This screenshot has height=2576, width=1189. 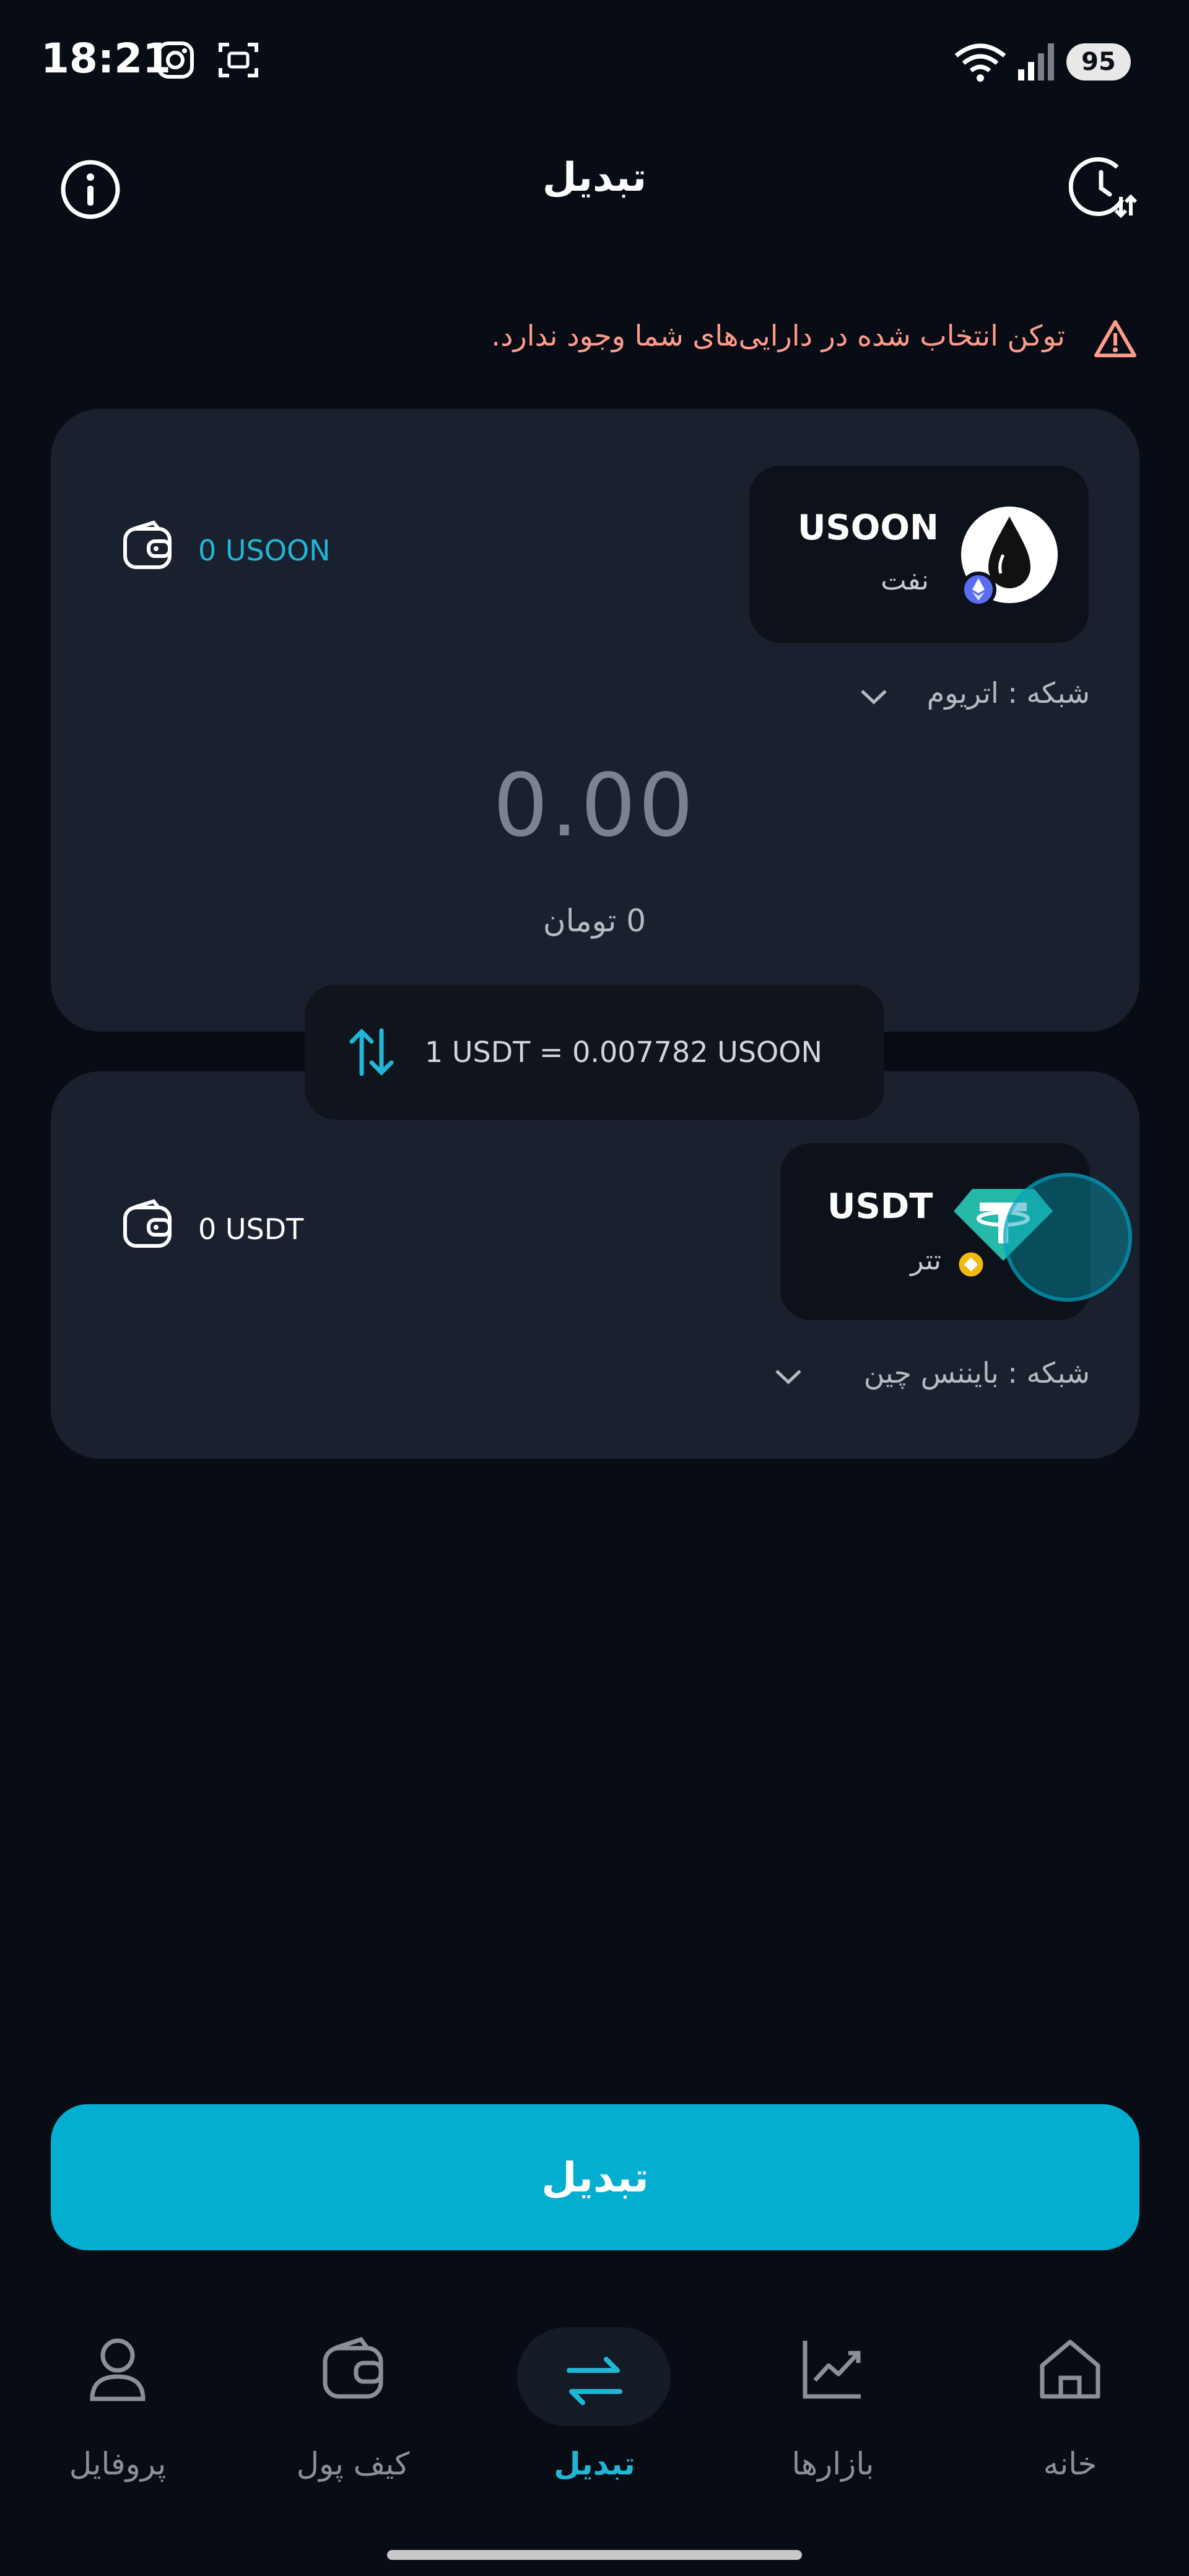 What do you see at coordinates (264, 550) in the screenshot?
I see `from-token-balance: 0 USOON` at bounding box center [264, 550].